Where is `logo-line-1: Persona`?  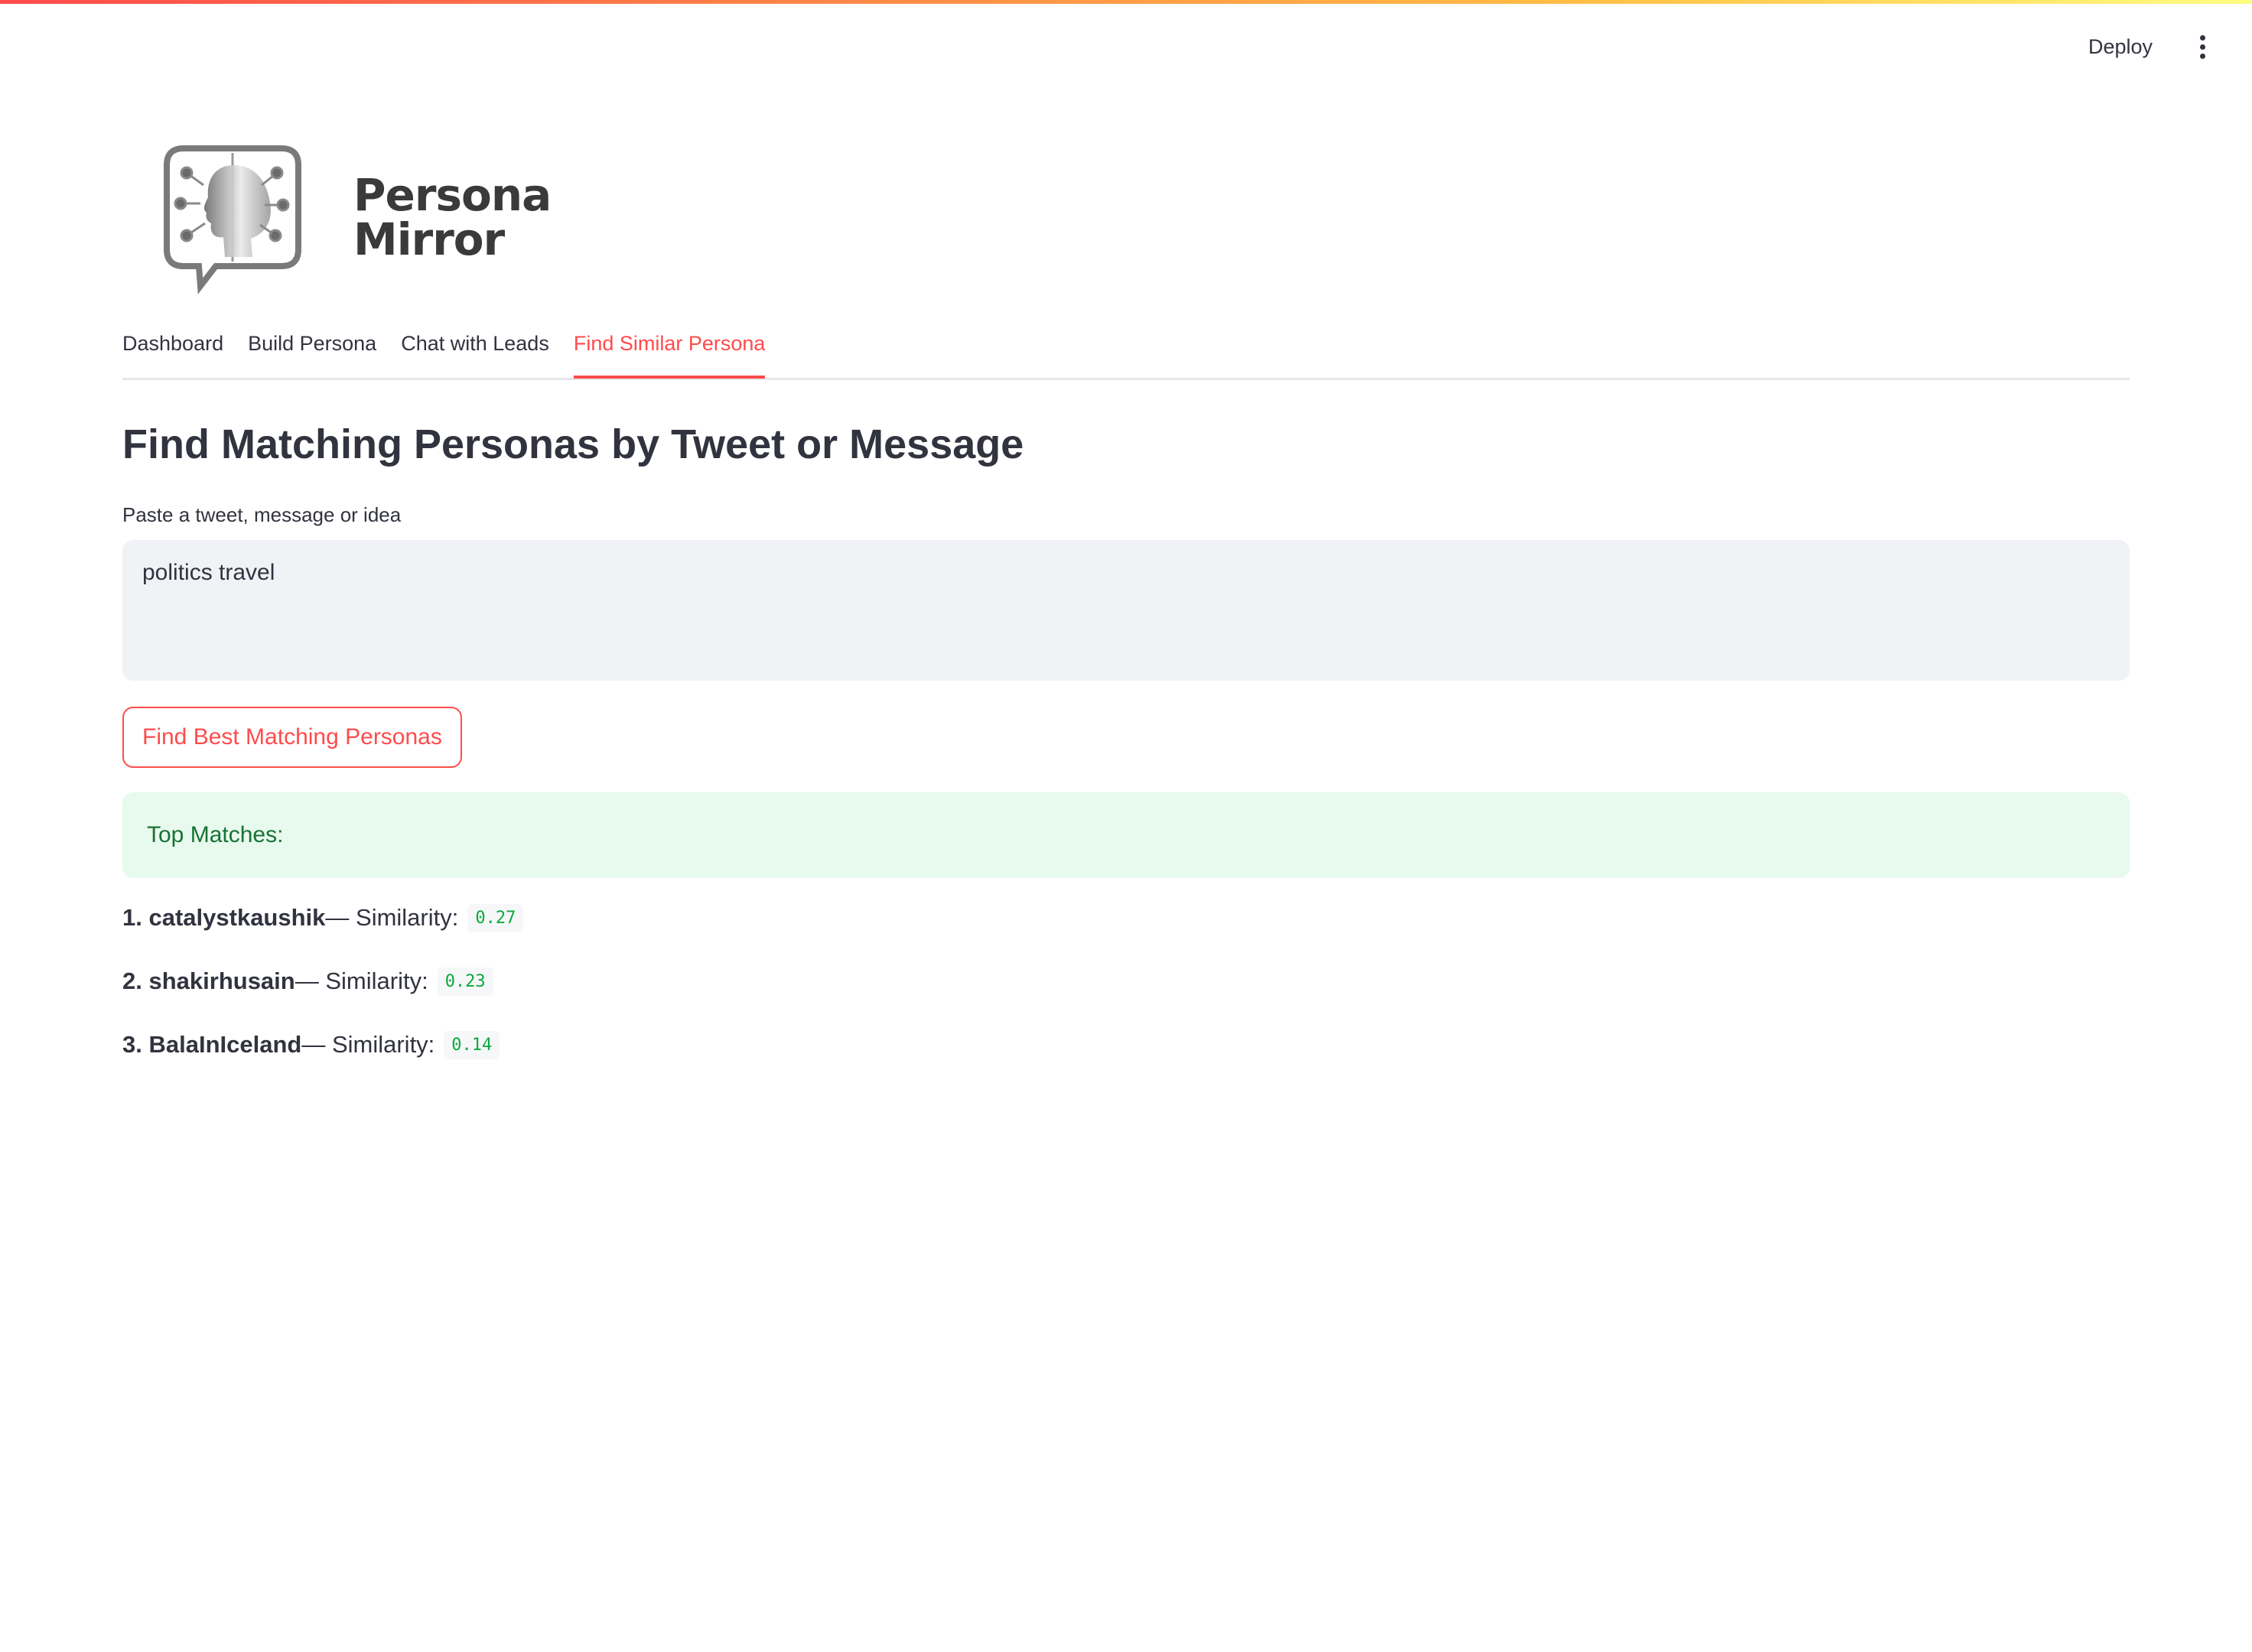
logo-line-1: Persona is located at coordinates (453, 195).